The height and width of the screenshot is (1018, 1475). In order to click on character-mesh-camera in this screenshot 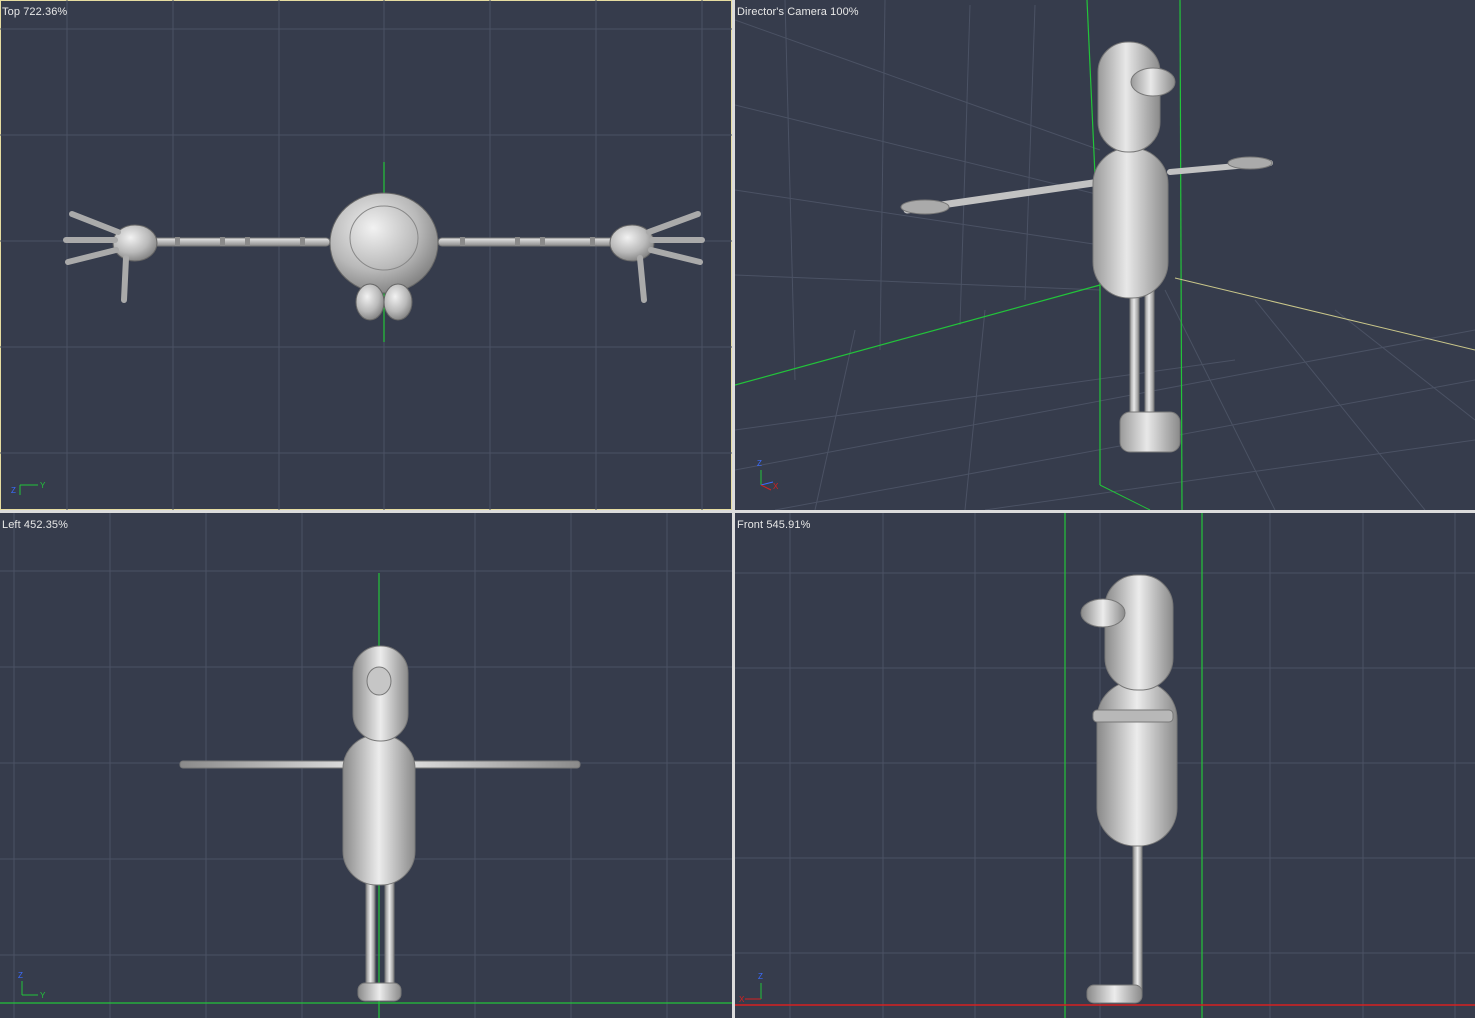, I will do `click(1086, 247)`.